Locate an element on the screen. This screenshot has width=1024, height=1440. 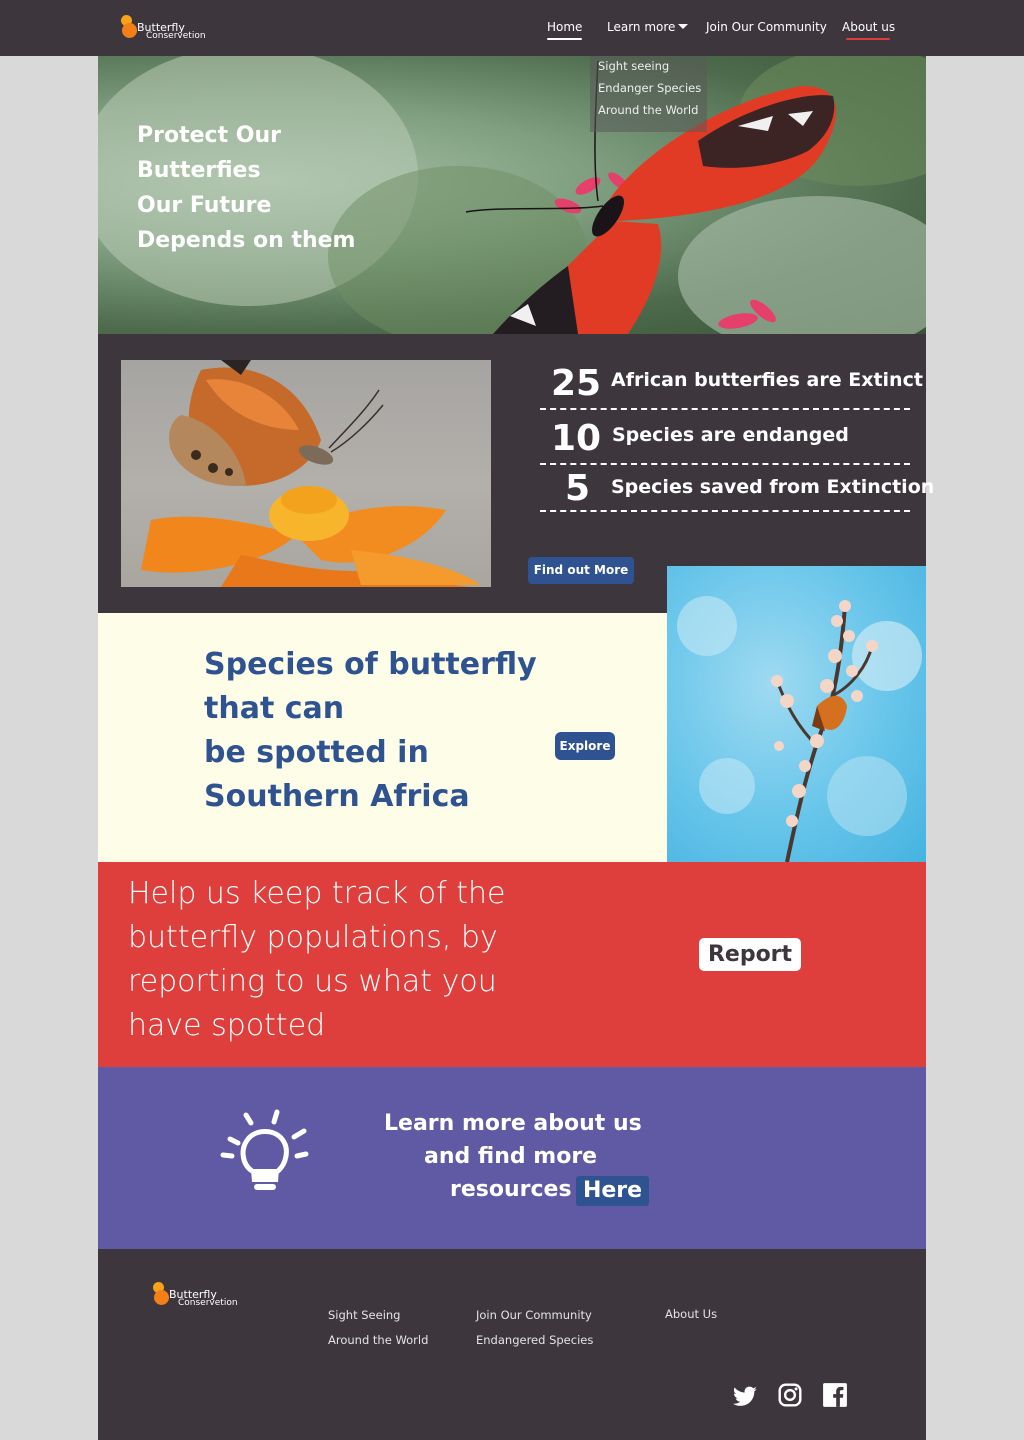
nav-join-community: Join Our Community is located at coordinates (766, 27).